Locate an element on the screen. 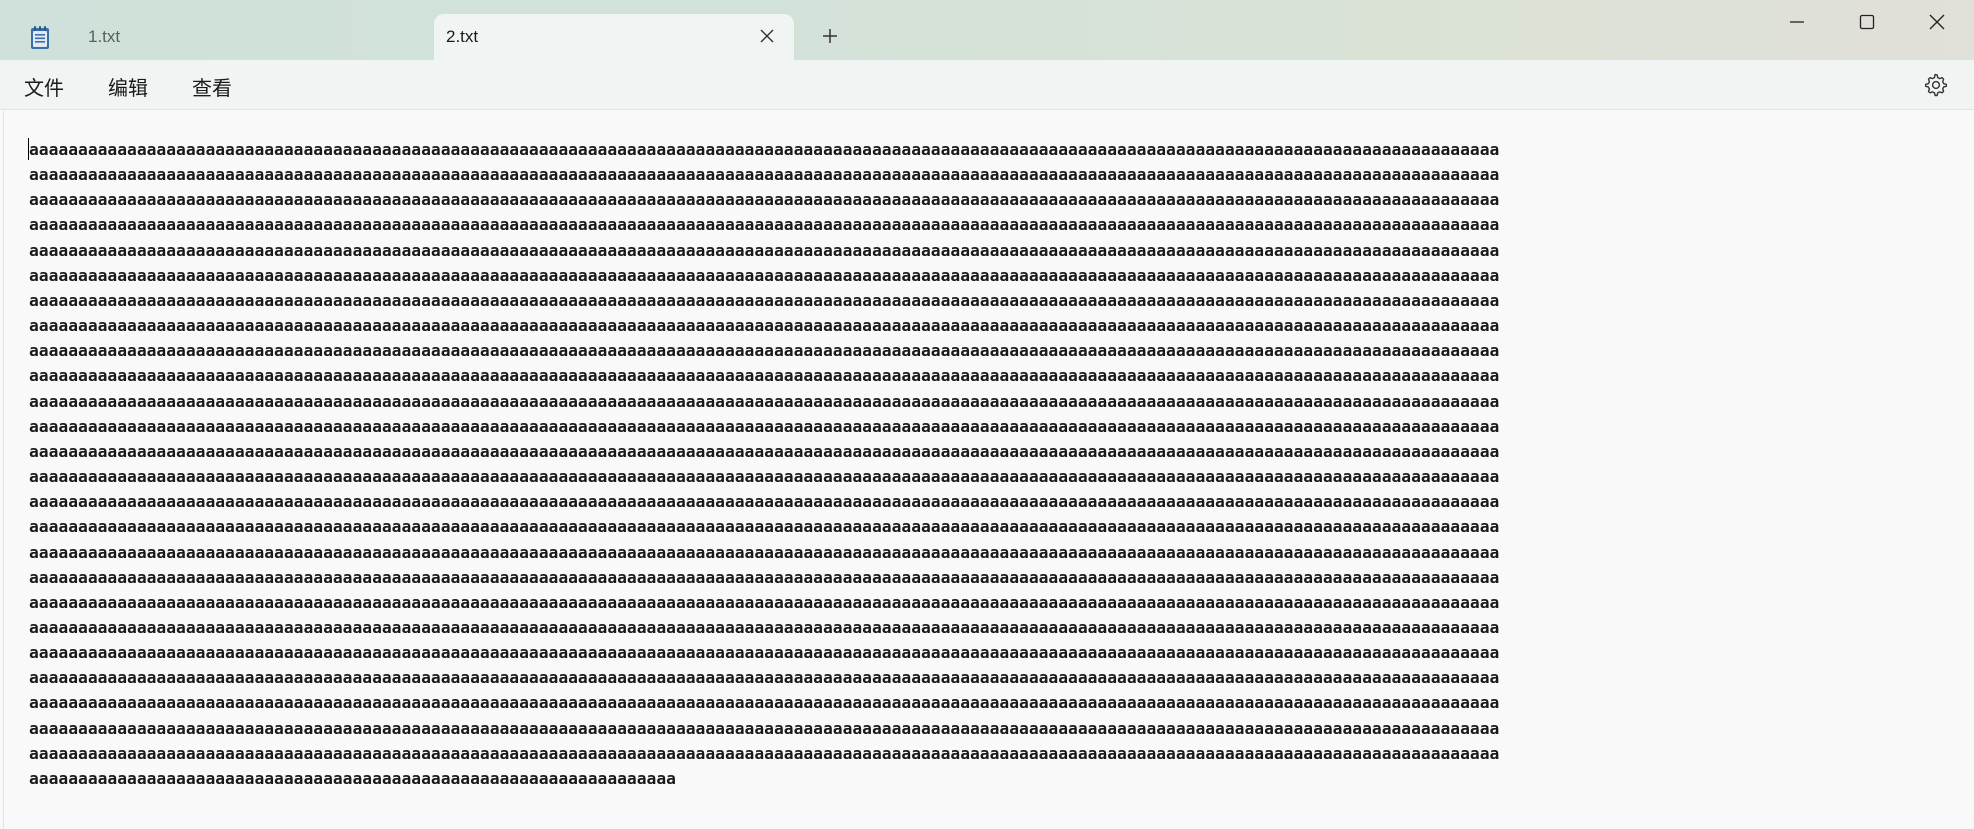 Image resolution: width=1974 pixels, height=829 pixels. tab-1-txt: 1.txt is located at coordinates (251, 37).